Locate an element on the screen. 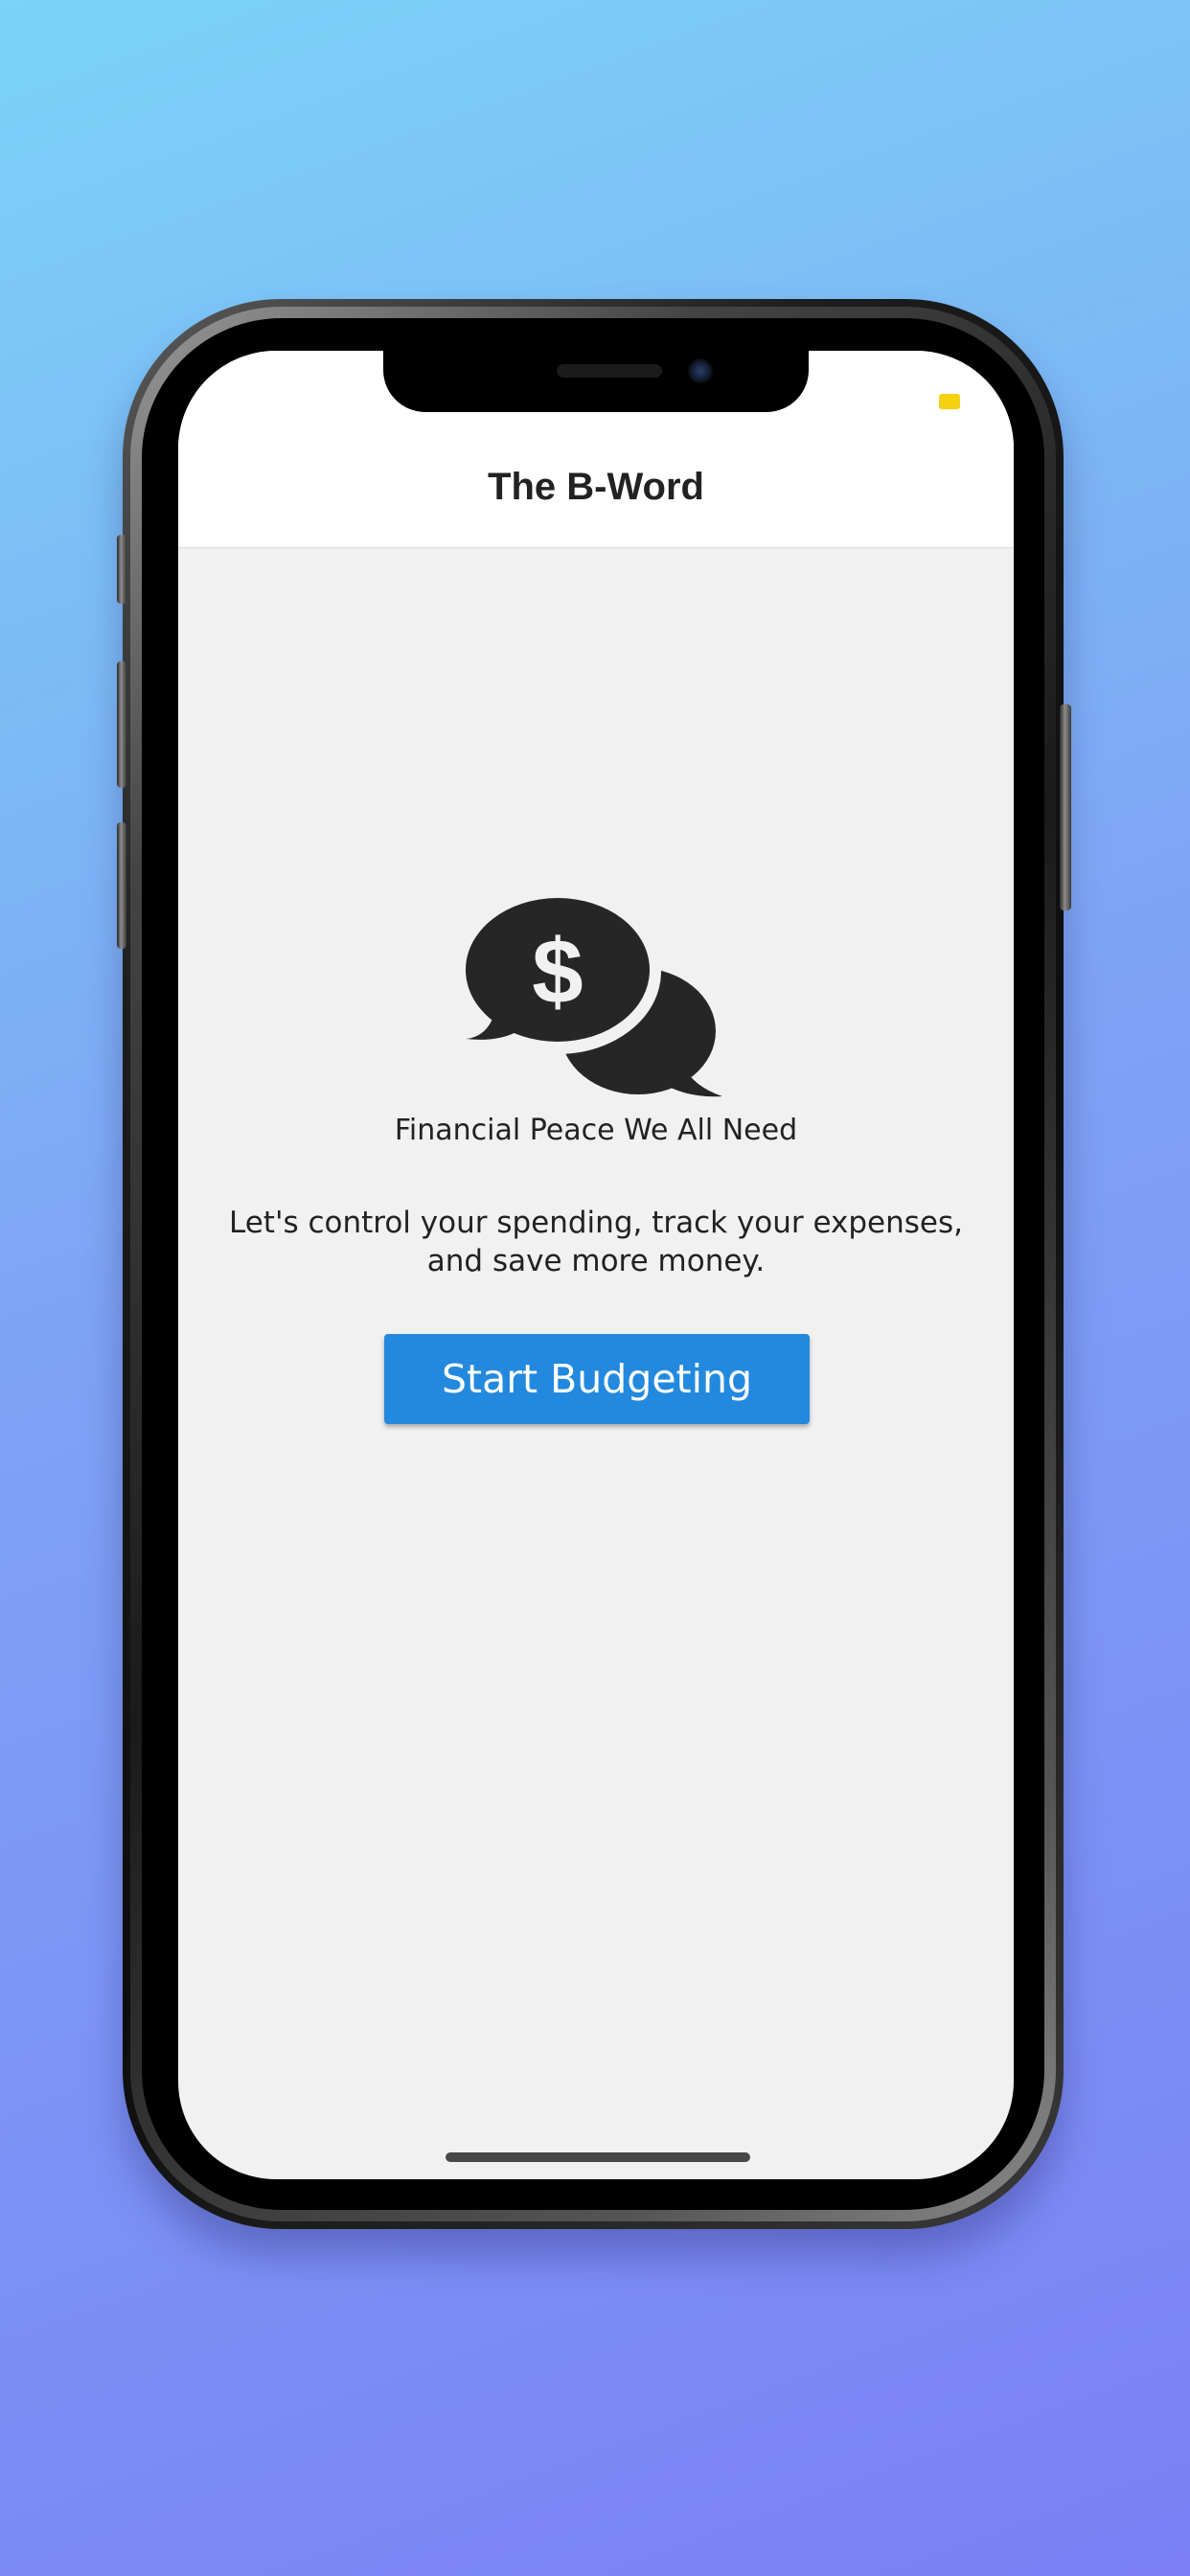  home-indicator is located at coordinates (598, 2157).